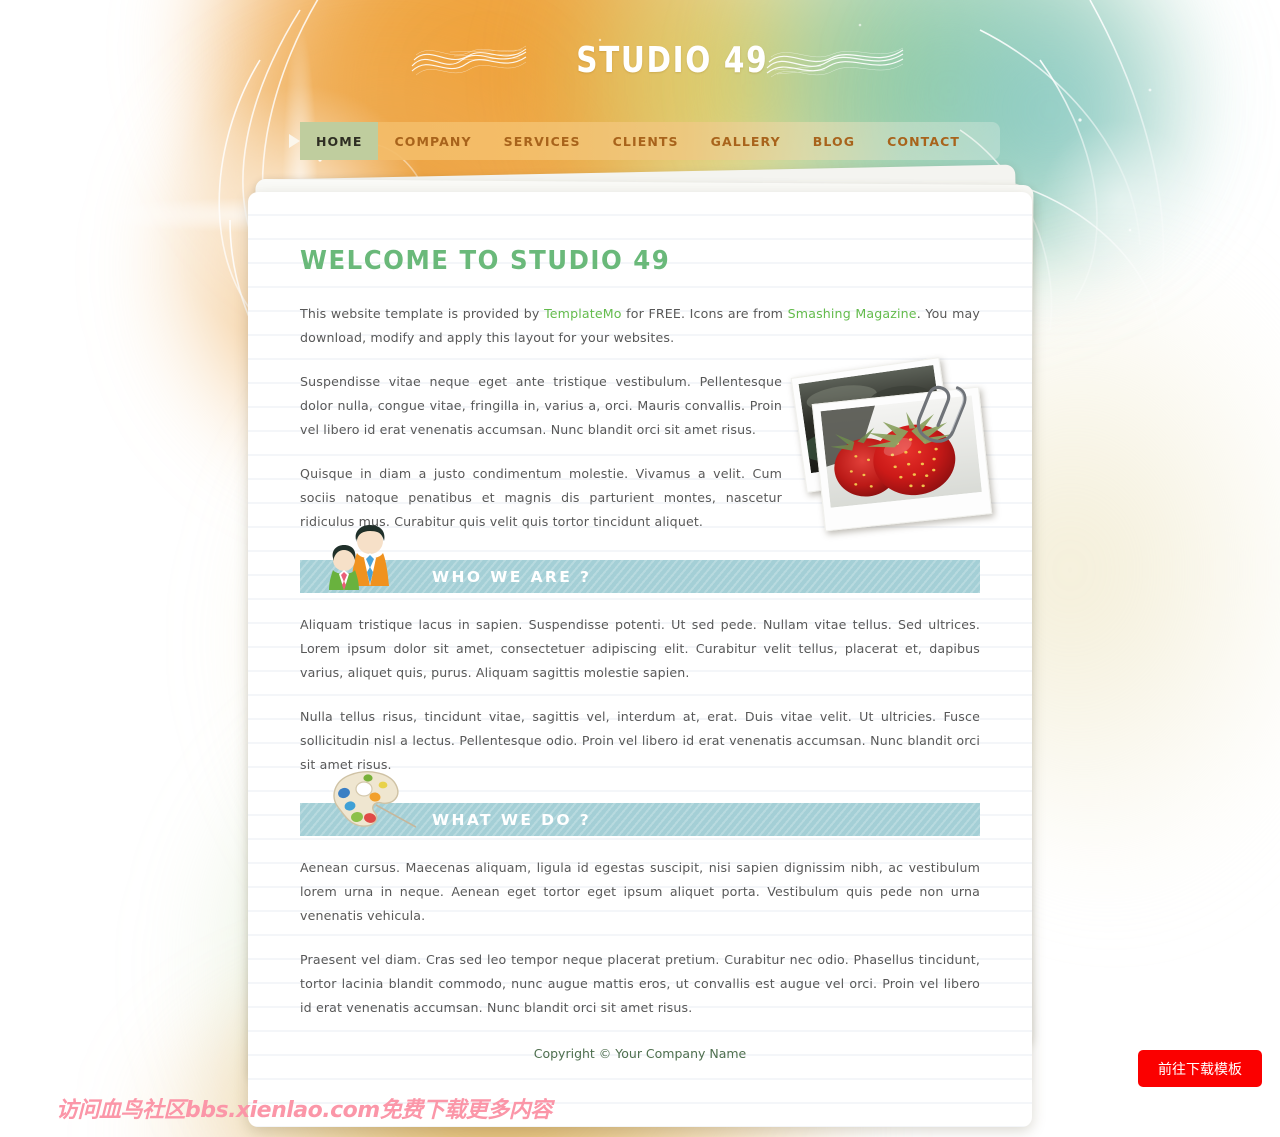 The image size is (1280, 1137). I want to click on footer-copyright: Copyright © Your Company Name, so click(640, 1053).